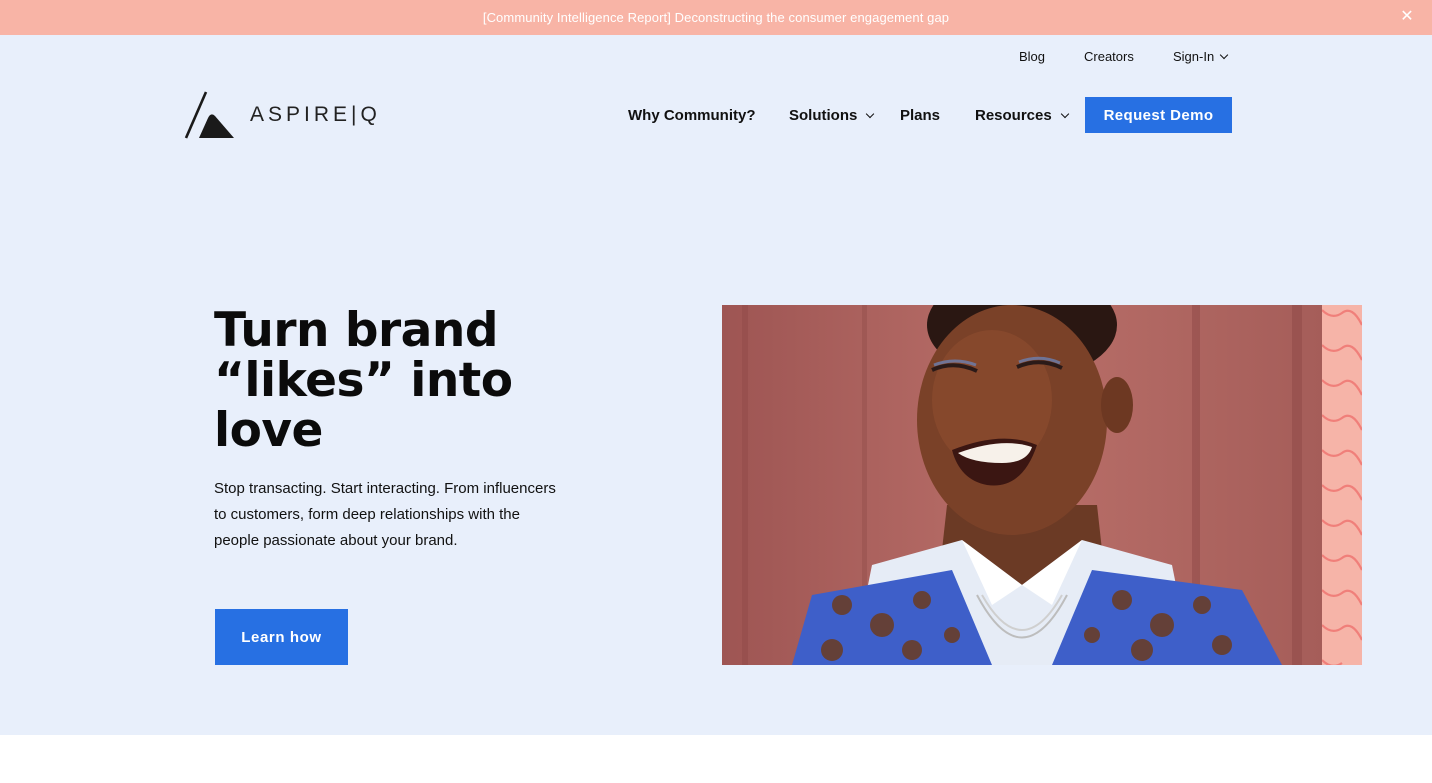  I want to click on utility-link-creators: Creators, so click(1116, 56).